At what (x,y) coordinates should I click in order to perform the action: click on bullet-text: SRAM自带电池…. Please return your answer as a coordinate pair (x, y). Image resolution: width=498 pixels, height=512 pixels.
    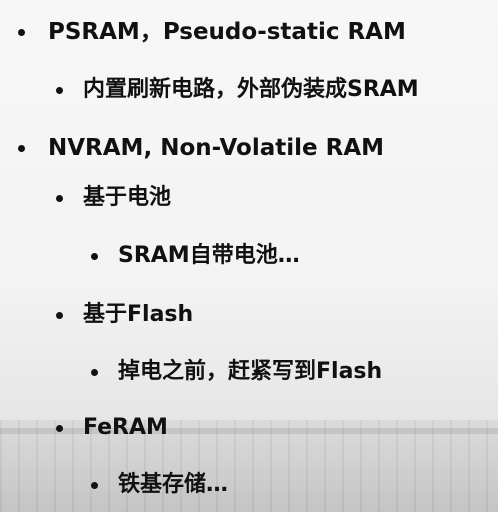
    Looking at the image, I should click on (209, 255).